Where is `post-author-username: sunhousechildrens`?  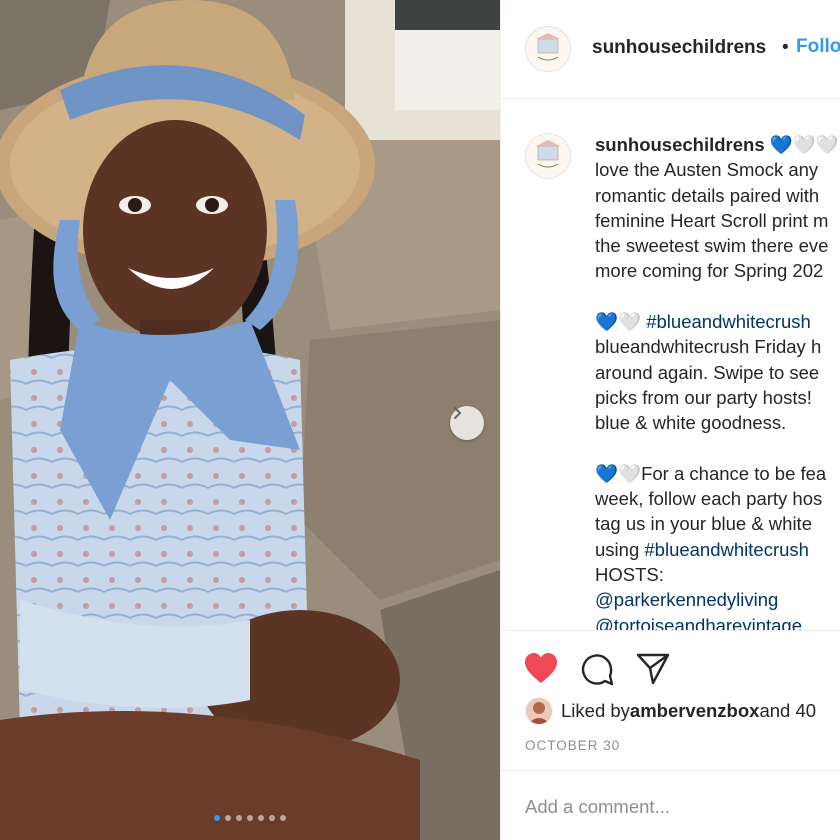
post-author-username: sunhousechildrens is located at coordinates (679, 48).